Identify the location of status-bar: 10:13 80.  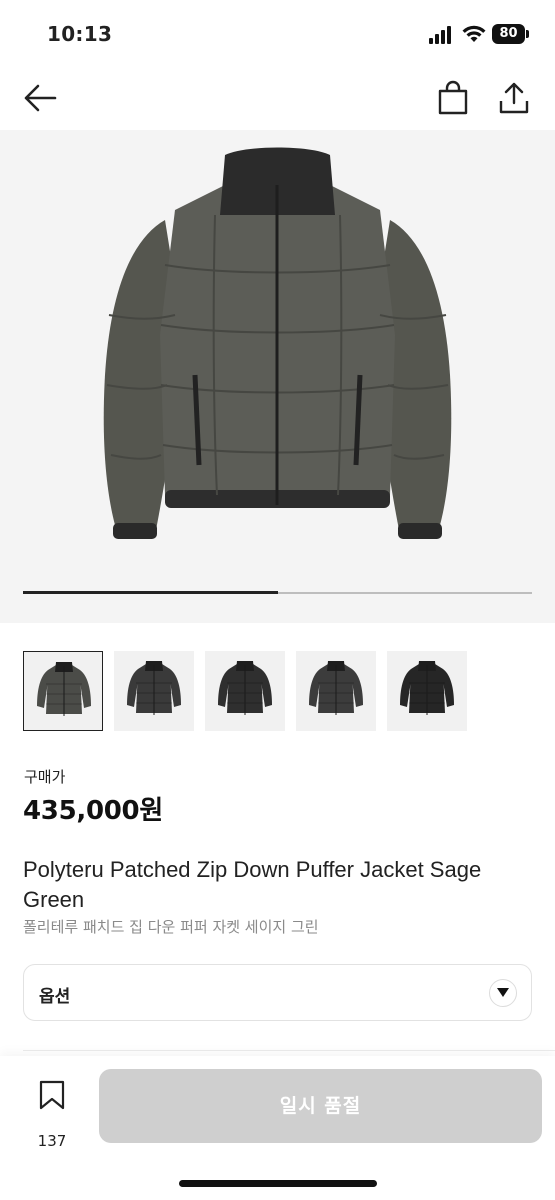
(277, 32).